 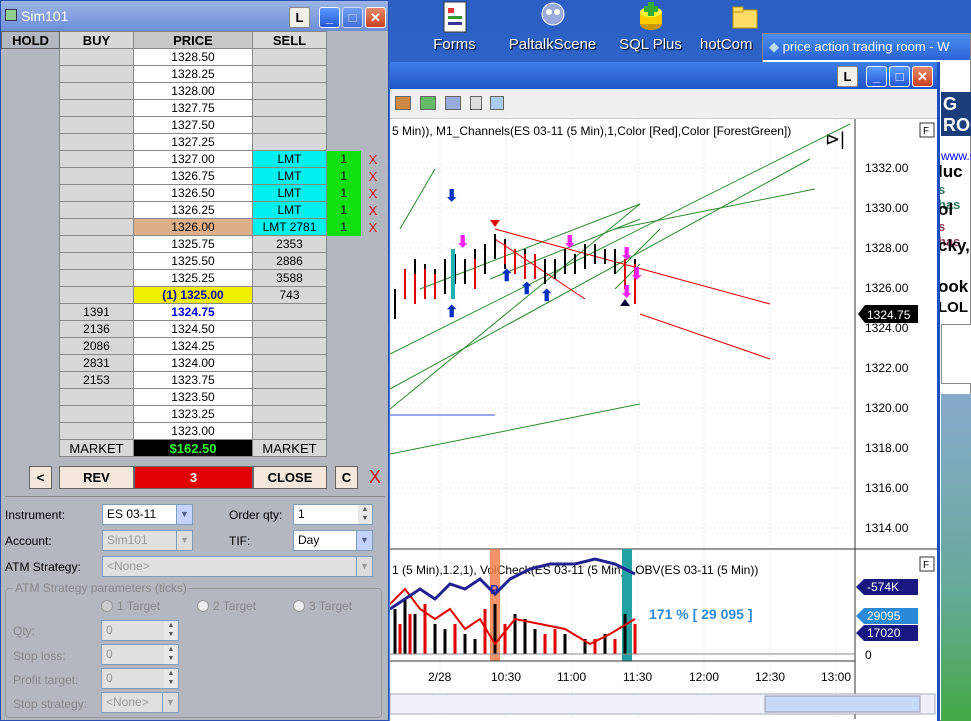 What do you see at coordinates (40, 477) in the screenshot?
I see `collapse-button: <` at bounding box center [40, 477].